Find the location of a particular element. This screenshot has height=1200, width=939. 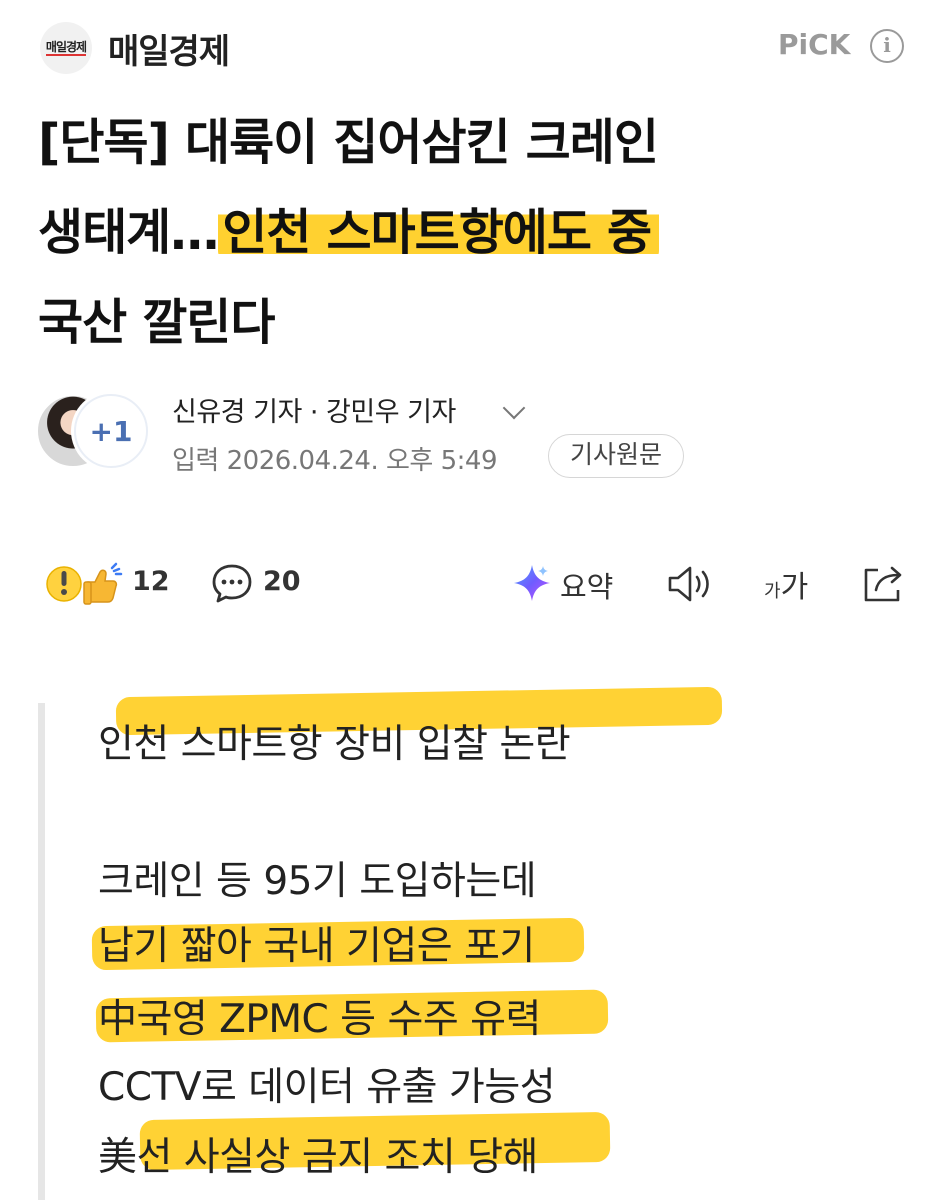

body-line-1: 인천 스마트항 장비 입찰 논란 is located at coordinates (334, 744).